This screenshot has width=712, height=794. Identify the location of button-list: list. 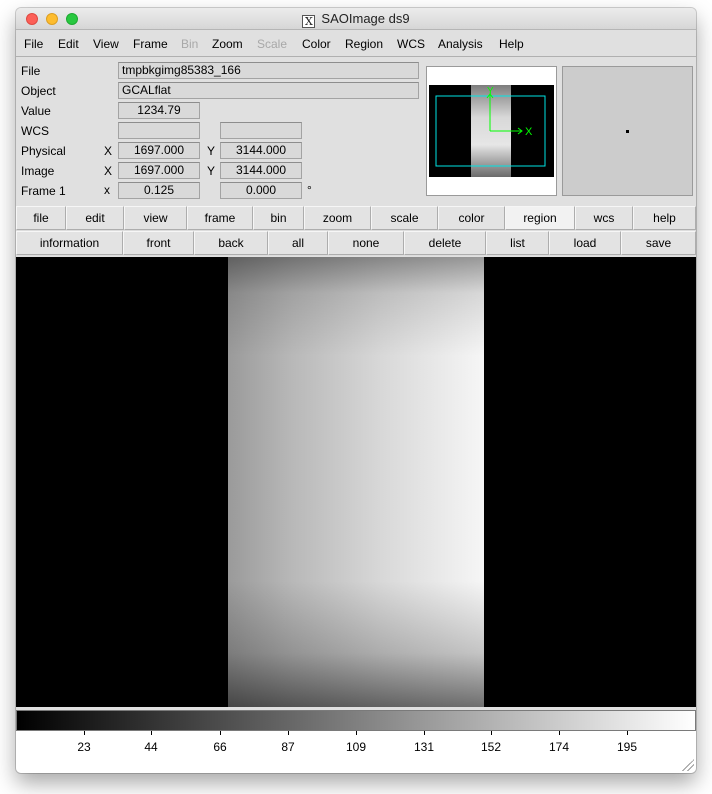
(517, 243).